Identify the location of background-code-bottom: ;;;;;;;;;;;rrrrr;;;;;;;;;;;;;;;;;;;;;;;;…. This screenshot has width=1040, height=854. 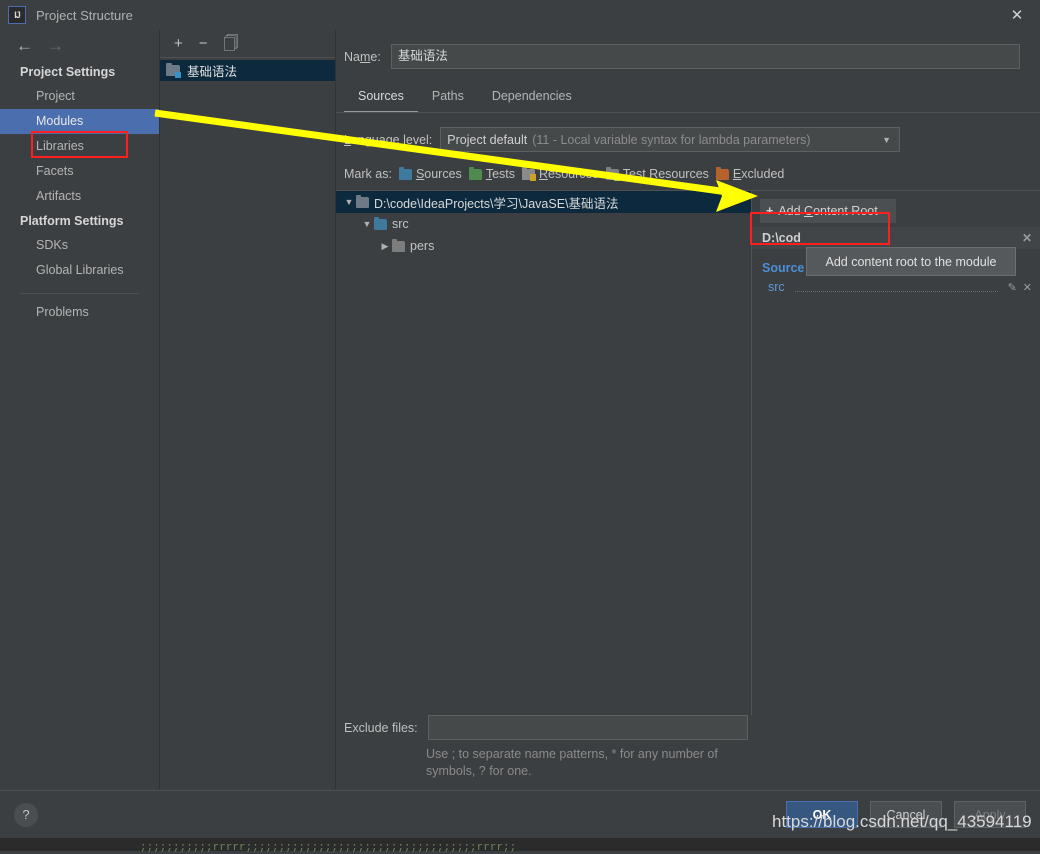
(590, 848).